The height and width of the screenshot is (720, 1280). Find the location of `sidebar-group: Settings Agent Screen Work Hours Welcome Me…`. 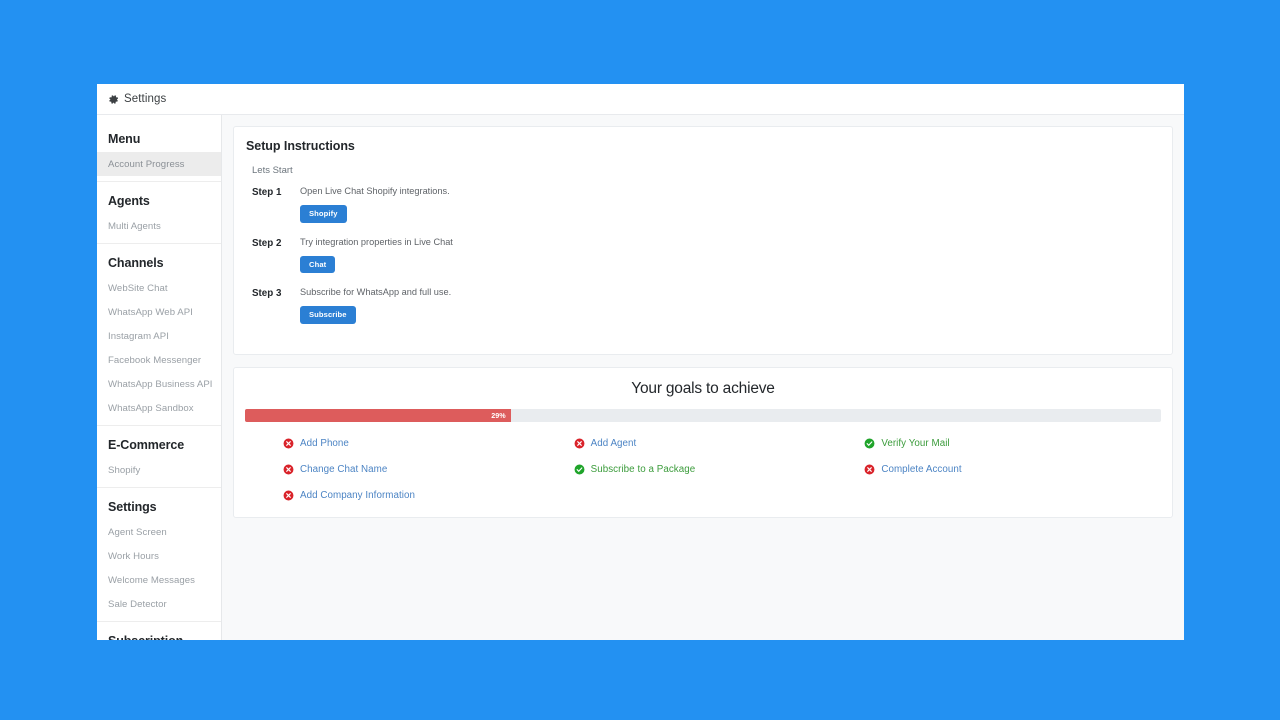

sidebar-group: Settings Agent Screen Work Hours Welcome Me… is located at coordinates (159, 551).